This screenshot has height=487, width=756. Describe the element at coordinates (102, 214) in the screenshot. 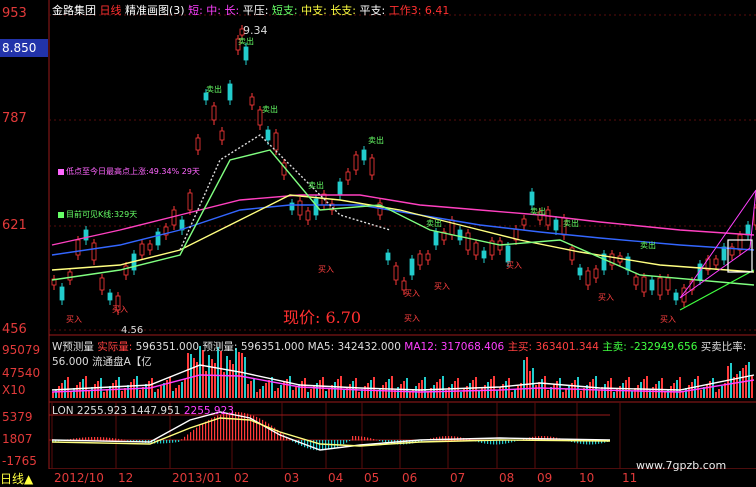

I see `visible-bars-text: 目前可见K线:329天` at that location.